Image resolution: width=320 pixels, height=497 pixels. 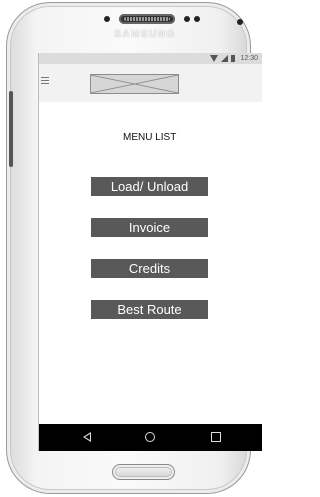 What do you see at coordinates (45, 81) in the screenshot?
I see `hamburger-menu-icon` at bounding box center [45, 81].